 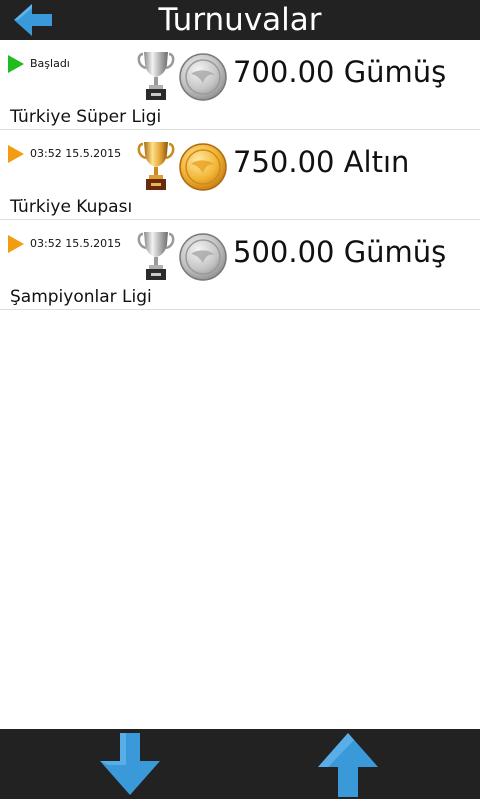 I want to click on tournament-name: Türkiye Kupası, so click(x=71, y=207).